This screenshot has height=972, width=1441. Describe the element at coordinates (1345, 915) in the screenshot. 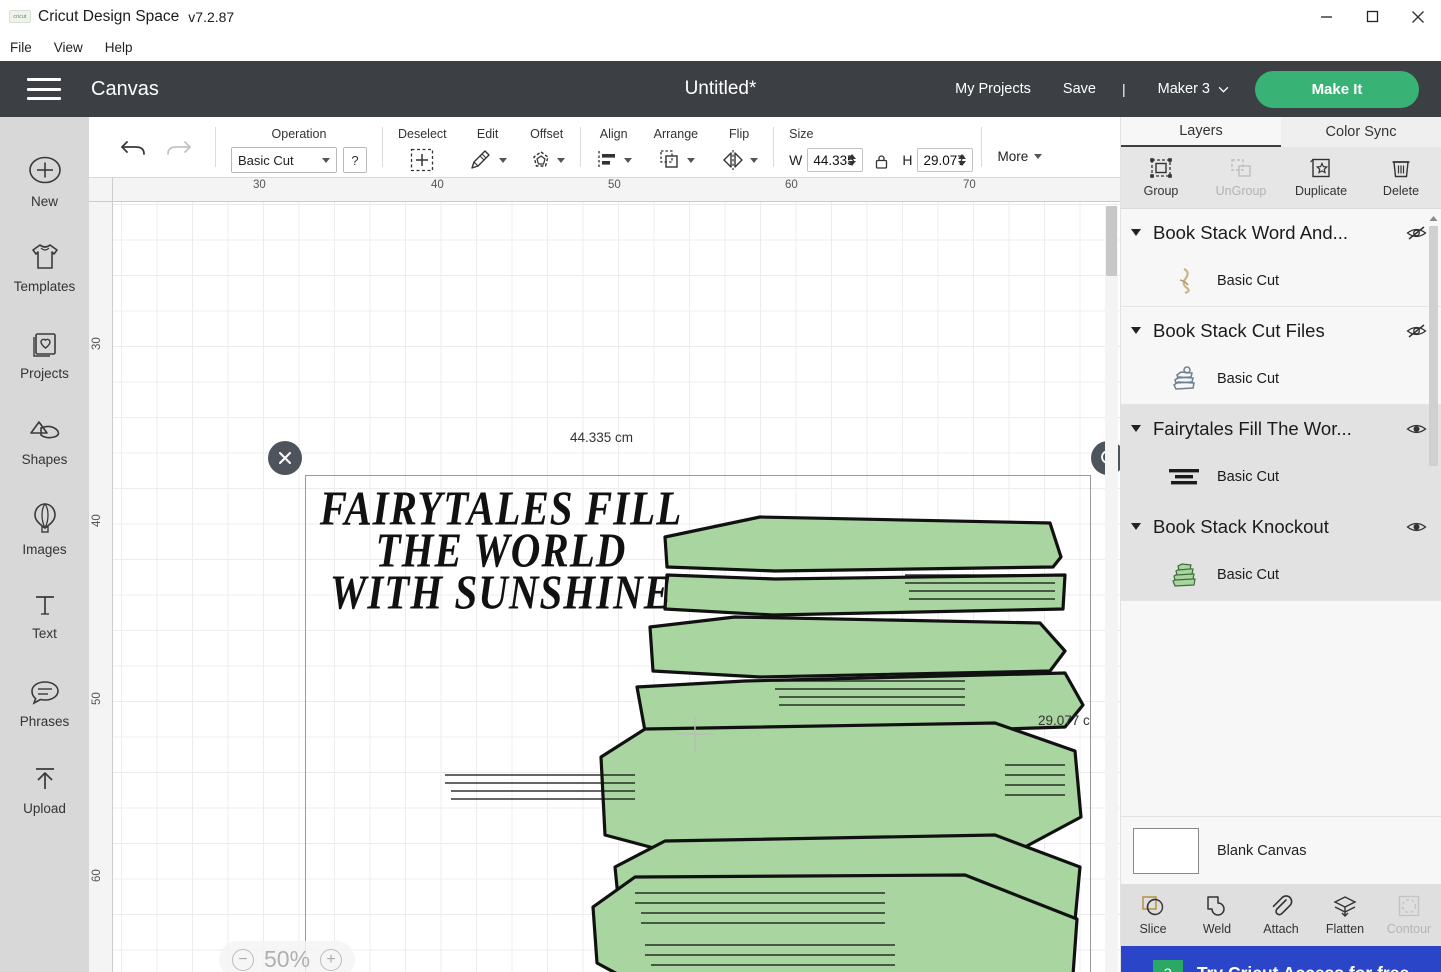

I see `flatten-button: Flatten` at that location.